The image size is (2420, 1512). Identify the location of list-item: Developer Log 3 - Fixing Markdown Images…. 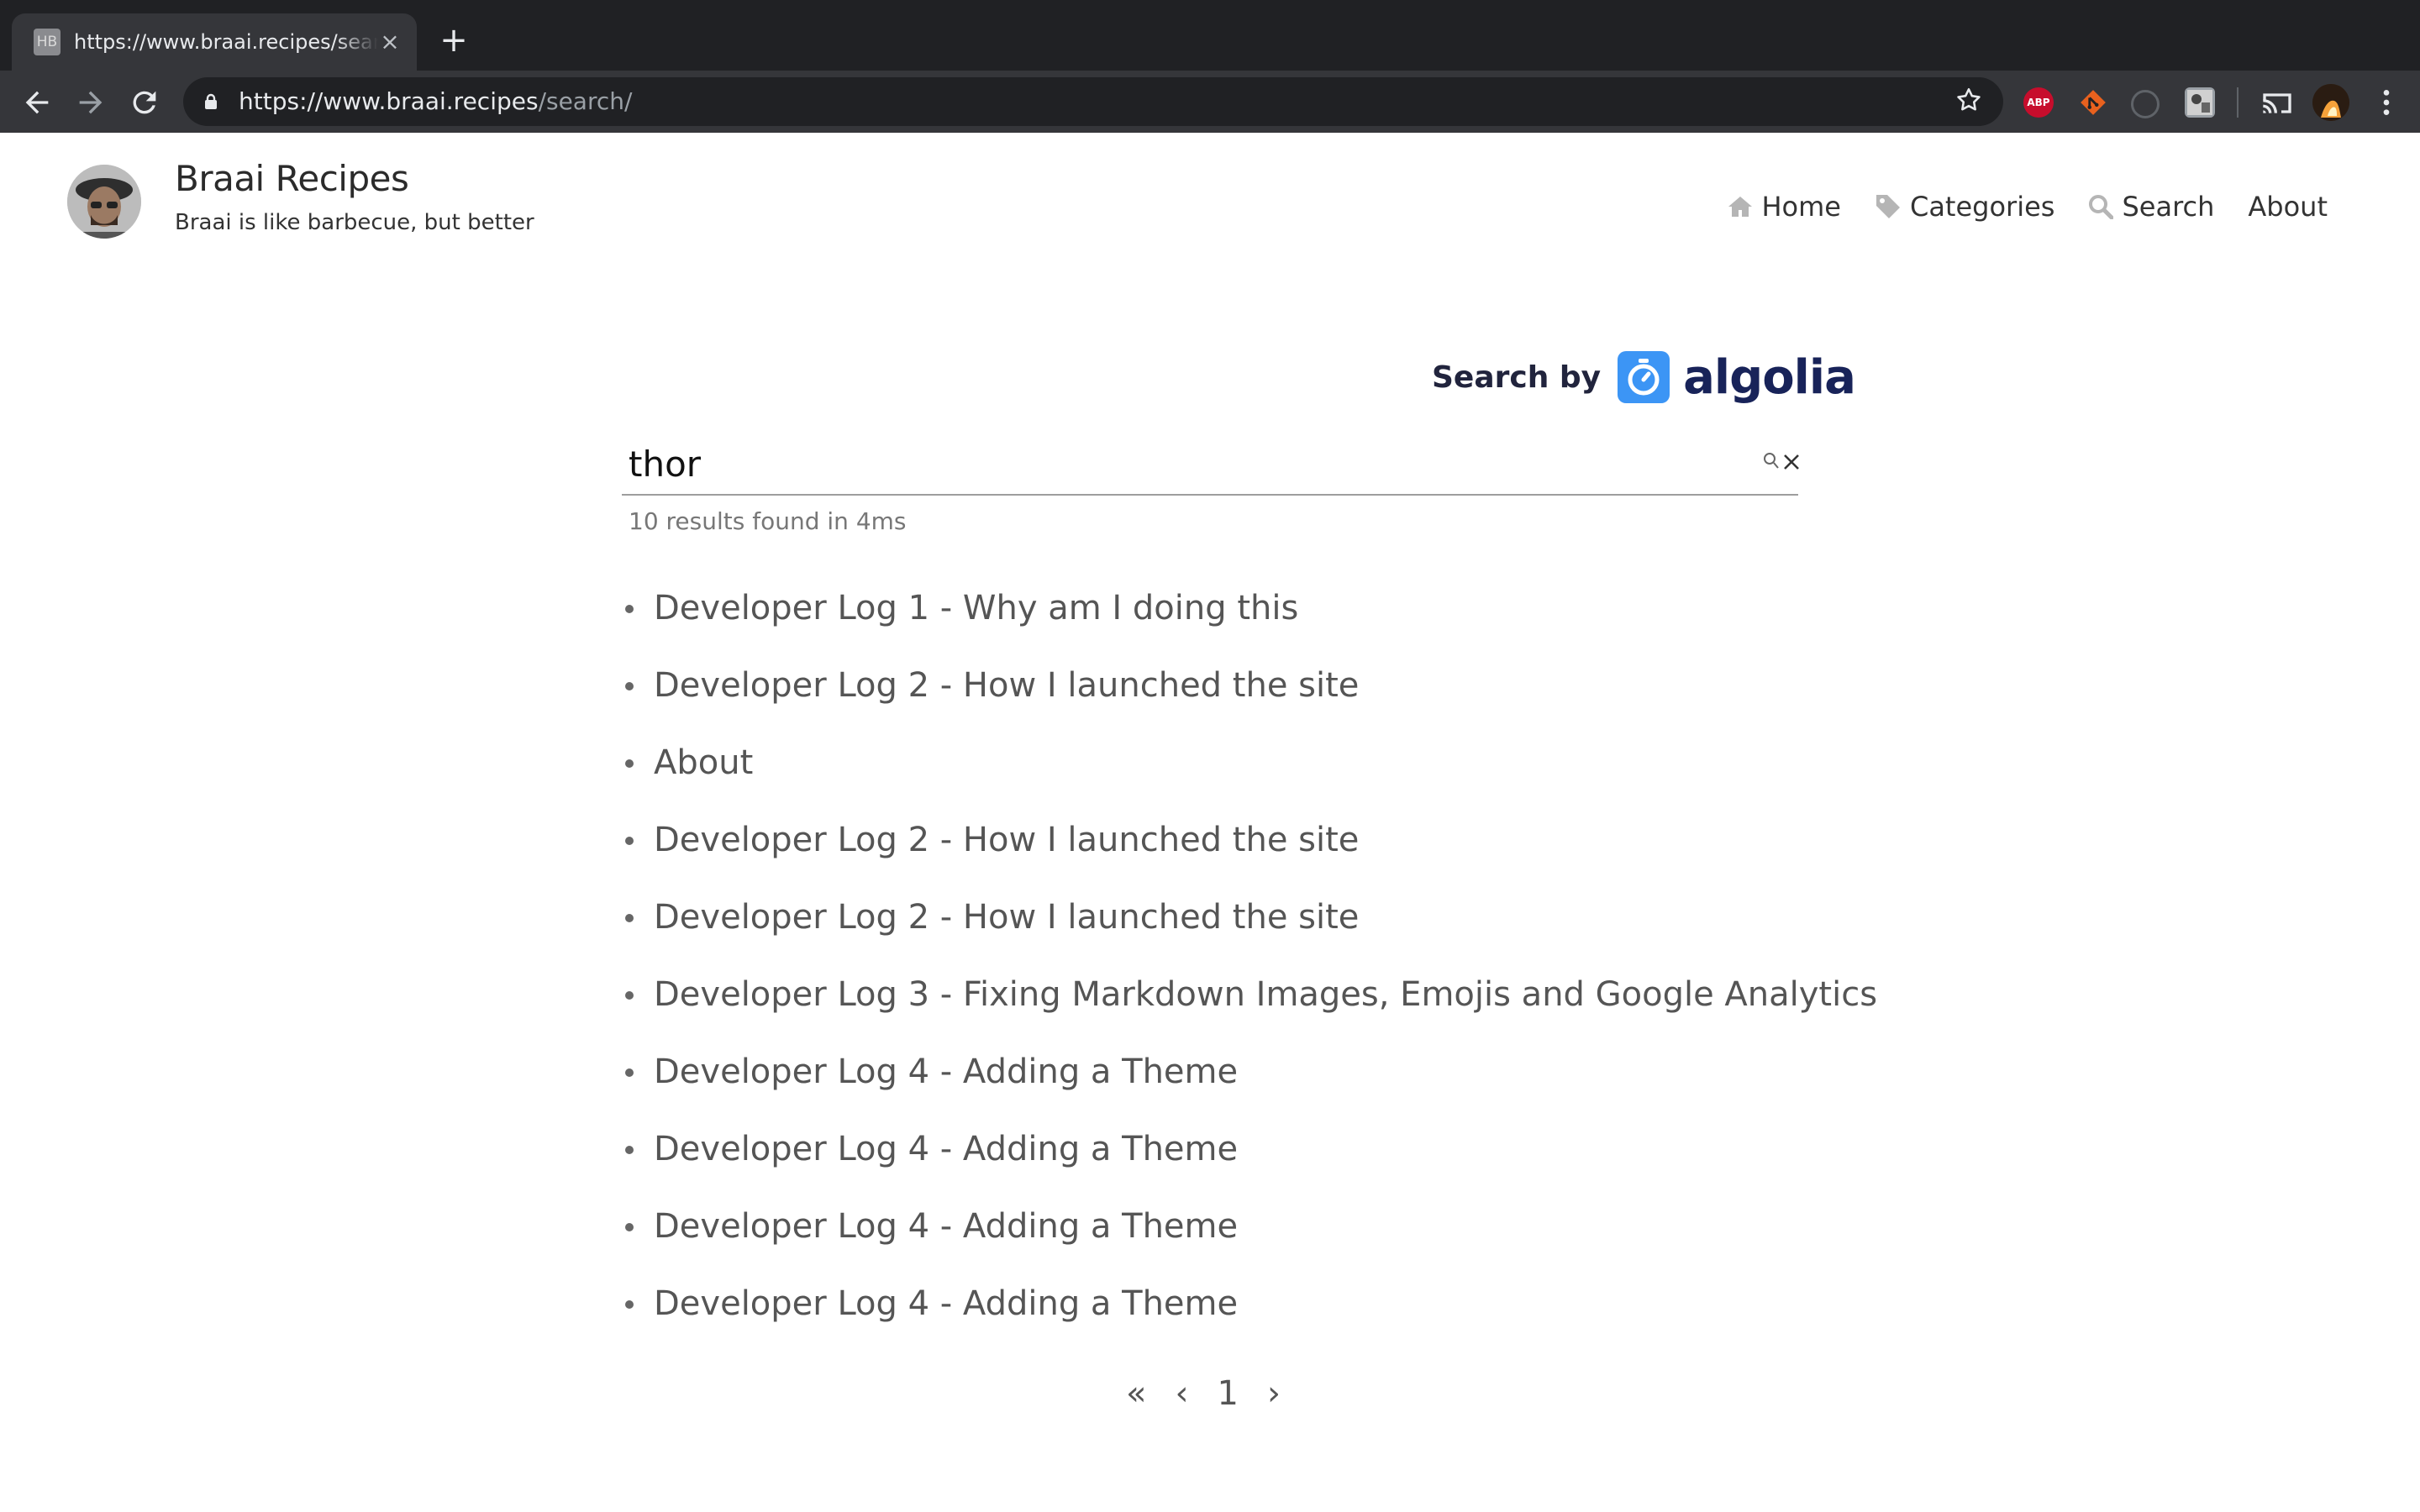
(1294, 1011).